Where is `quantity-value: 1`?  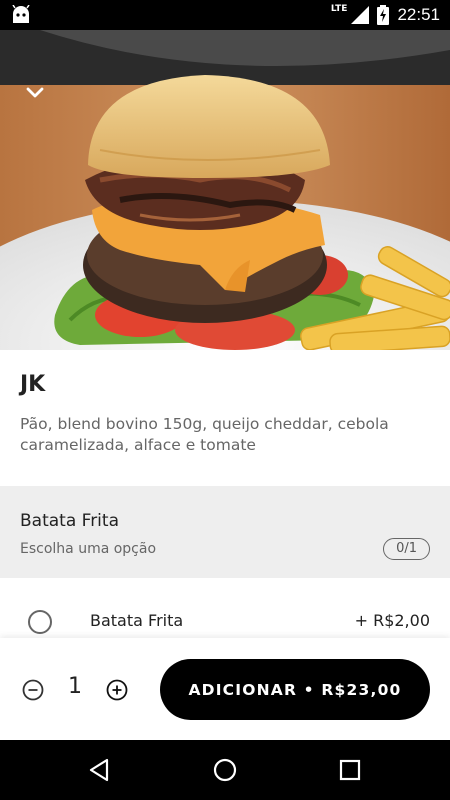
quantity-value: 1 is located at coordinates (75, 686).